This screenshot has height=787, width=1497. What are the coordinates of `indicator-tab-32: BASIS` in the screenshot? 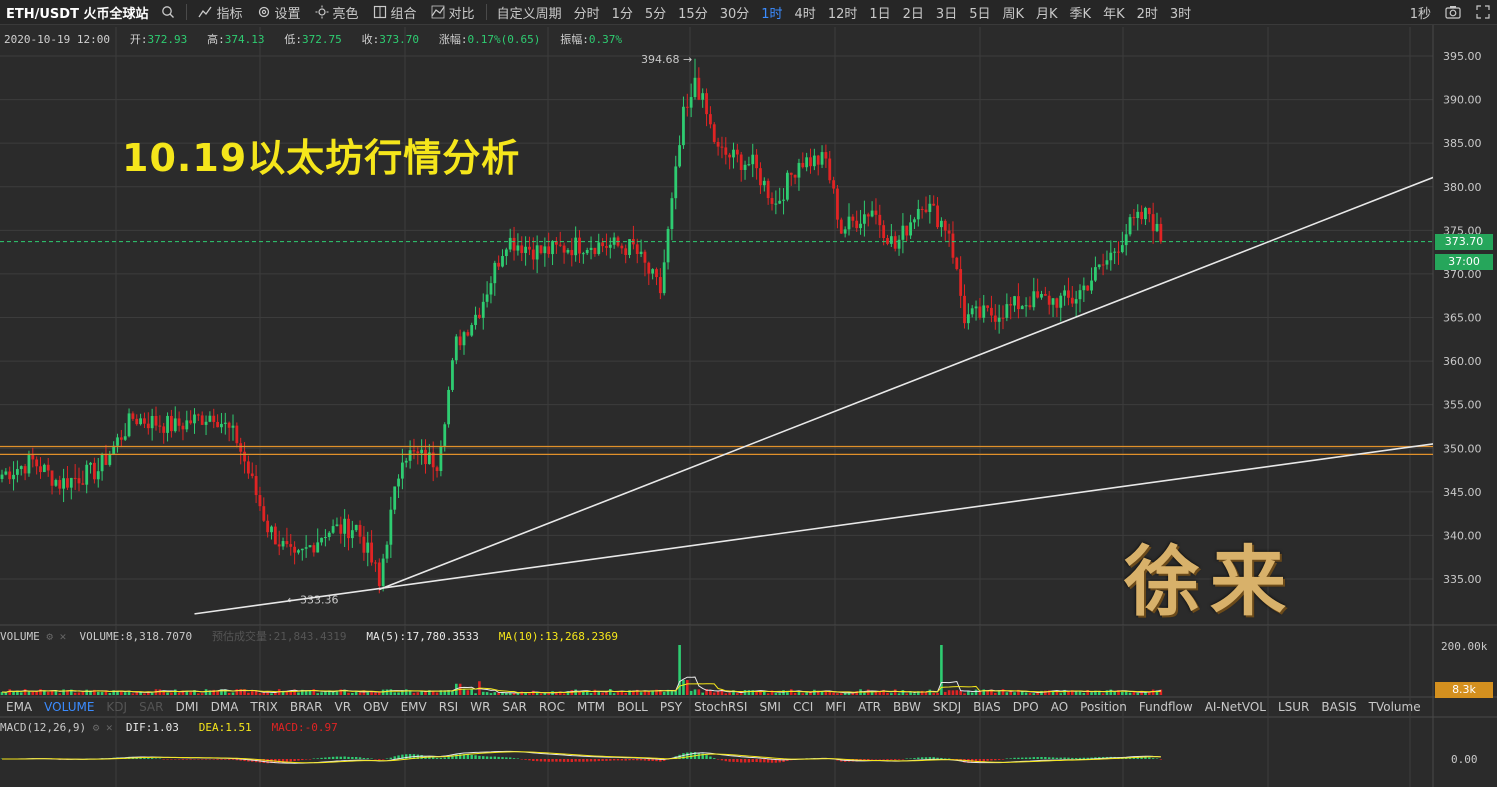 It's located at (1338, 707).